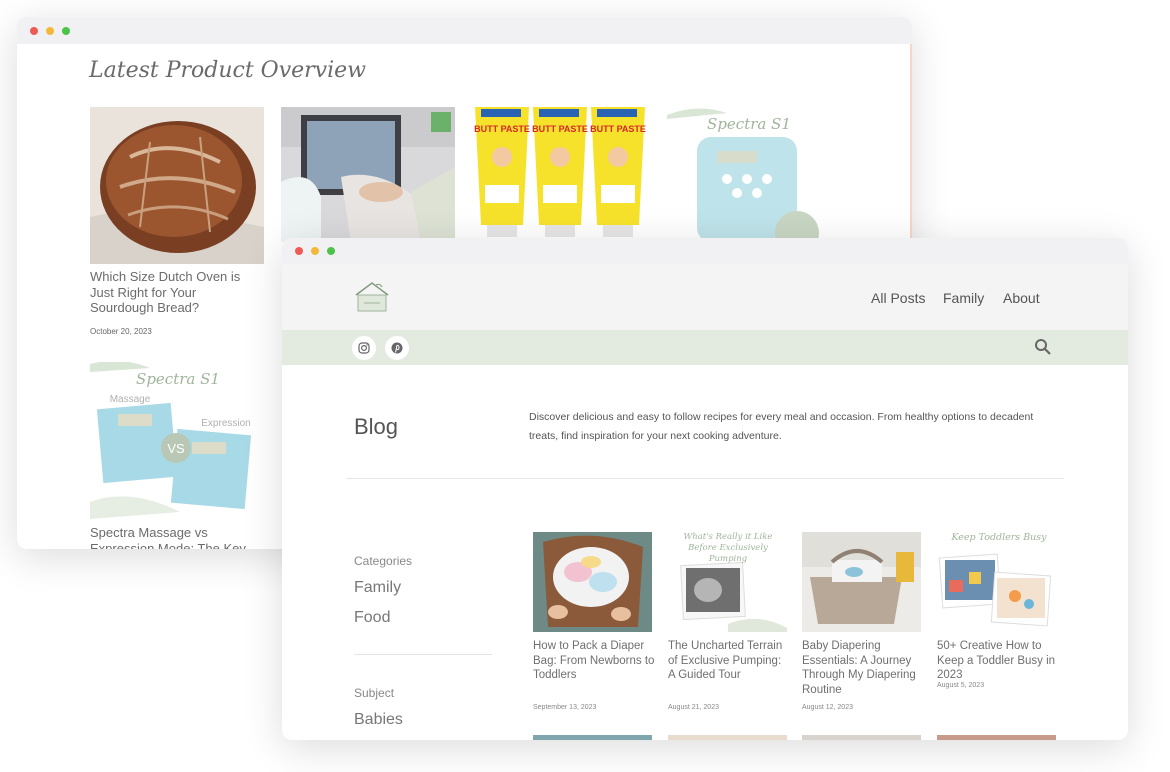  I want to click on section-title: Latest Product Overview, so click(227, 70).